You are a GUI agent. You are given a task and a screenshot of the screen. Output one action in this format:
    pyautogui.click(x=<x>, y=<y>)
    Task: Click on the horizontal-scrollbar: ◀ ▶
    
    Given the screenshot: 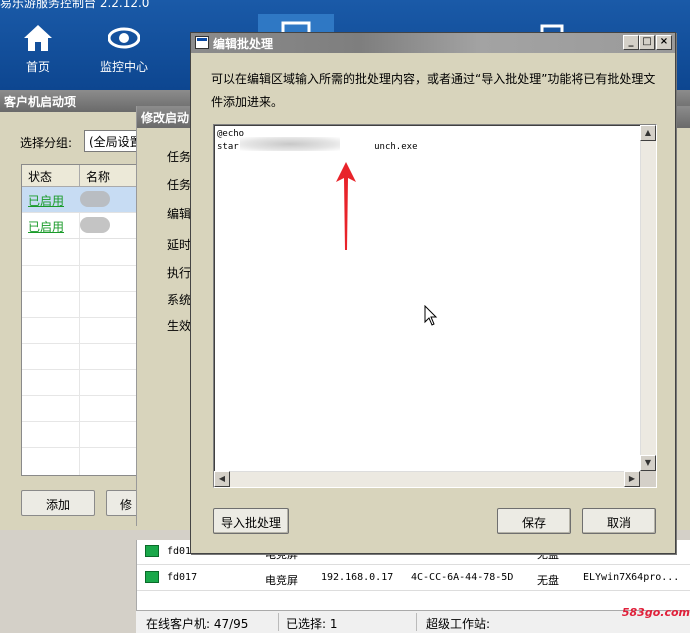 What is the action you would take?
    pyautogui.click(x=427, y=479)
    